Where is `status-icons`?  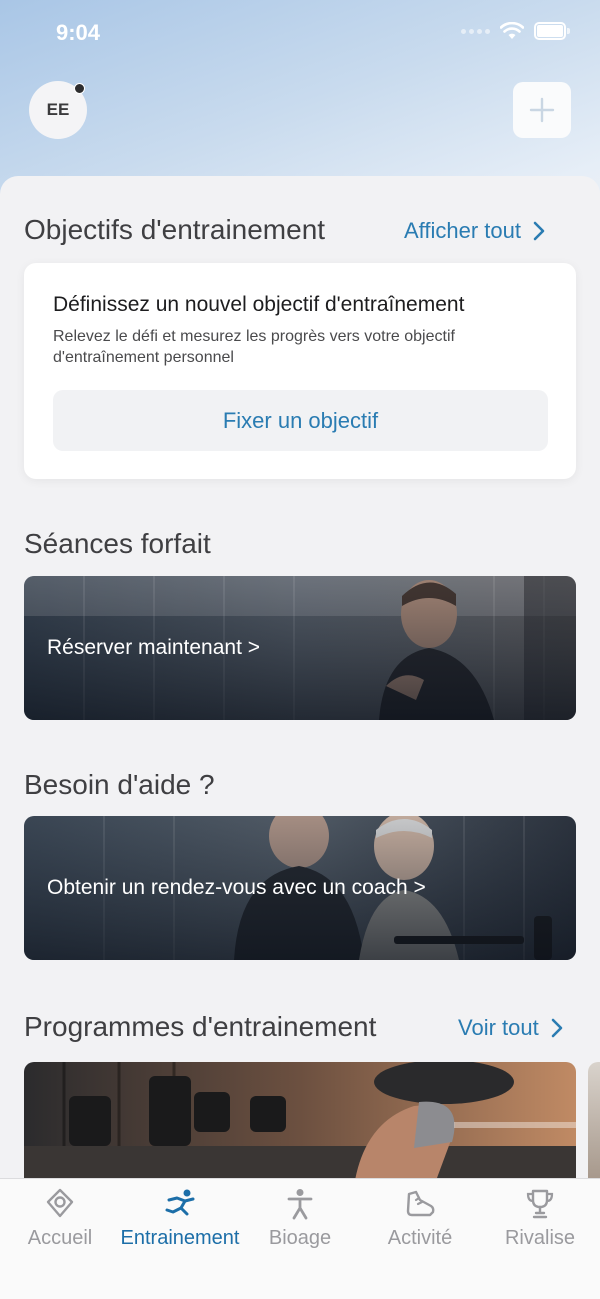
status-icons is located at coordinates (515, 31).